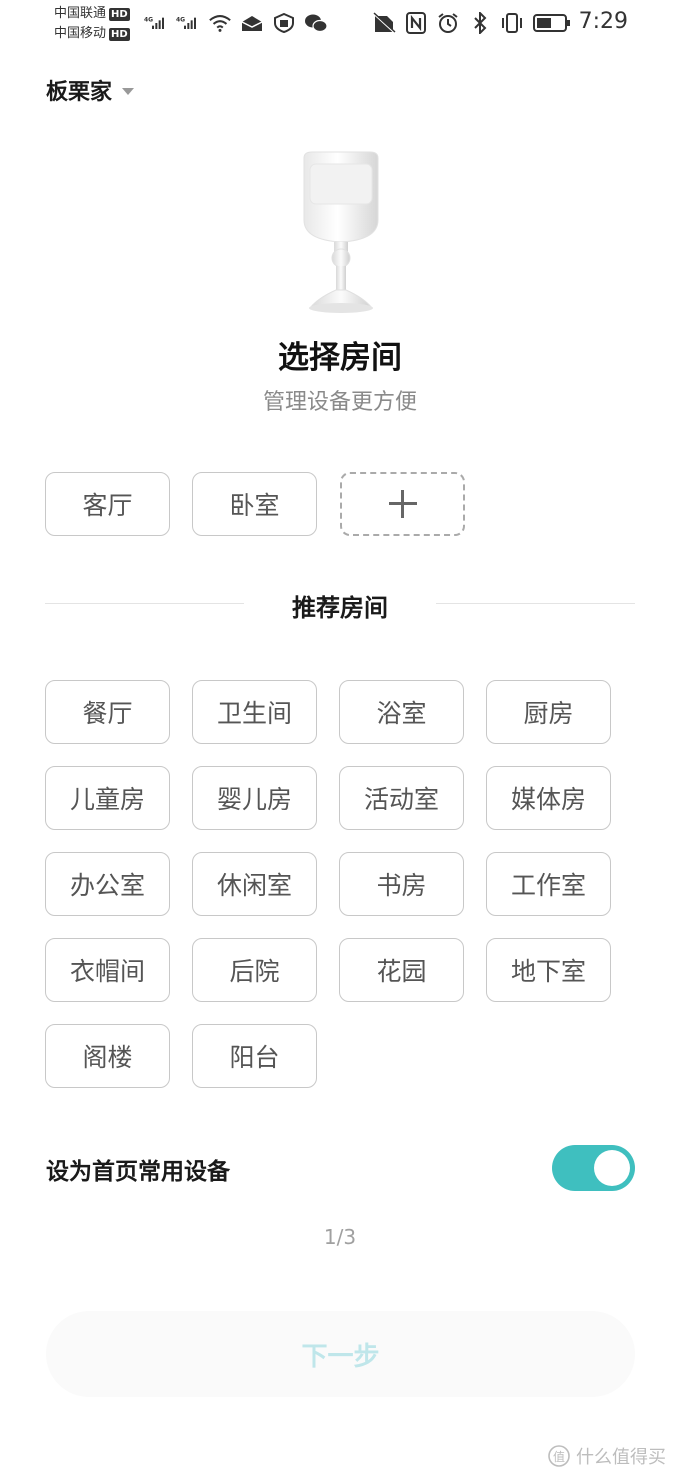  I want to click on recommended-room-chip: 婴儿房, so click(254, 798).